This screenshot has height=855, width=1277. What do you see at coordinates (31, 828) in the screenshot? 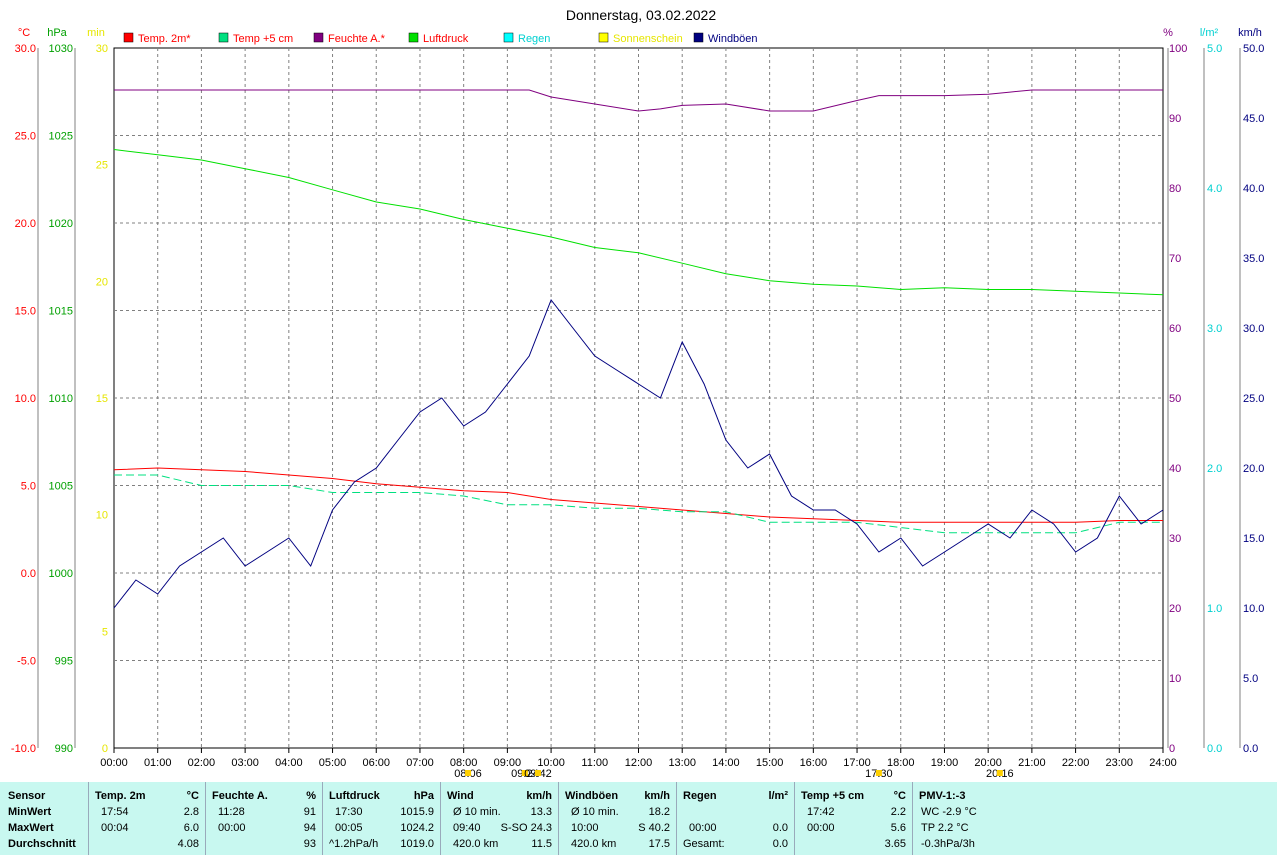
I see `stats-row-max: MaxWert` at bounding box center [31, 828].